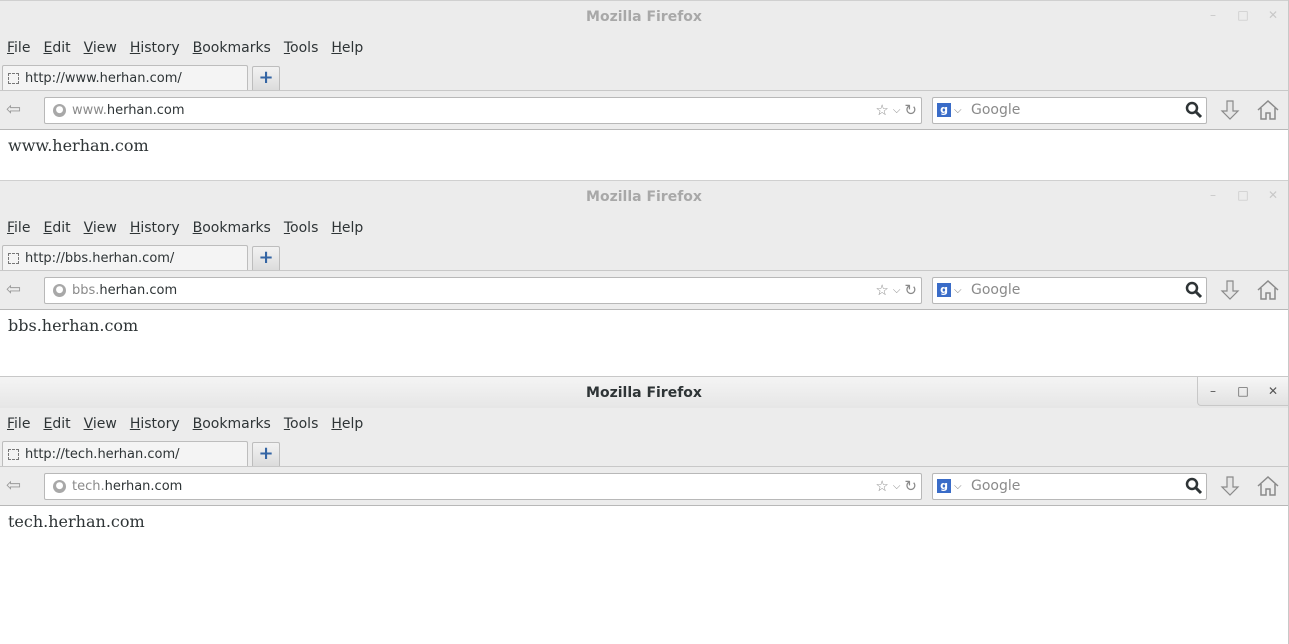 The height and width of the screenshot is (644, 1289). I want to click on url-bar-icons: ☆ ⌵ ↻, so click(896, 486).